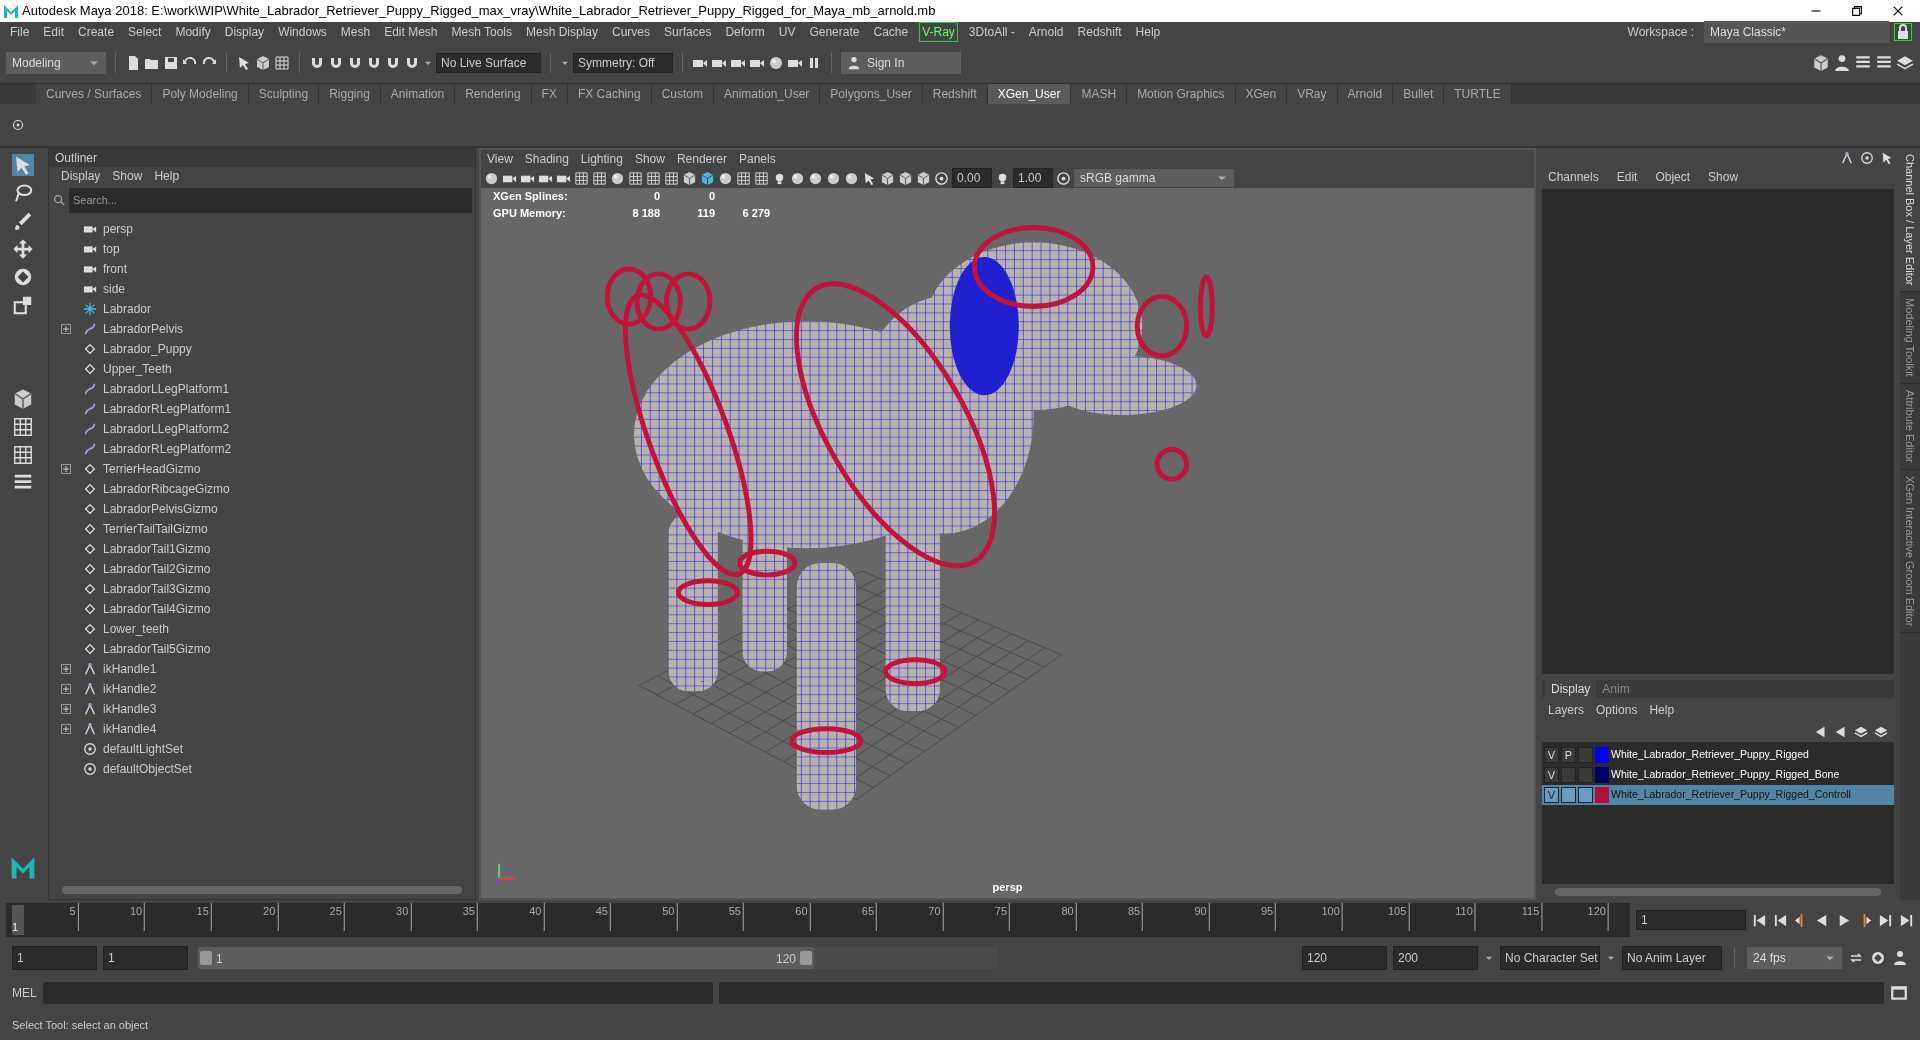 The height and width of the screenshot is (1040, 1920). Describe the element at coordinates (115, 268) in the screenshot. I see `outliner-item: front` at that location.